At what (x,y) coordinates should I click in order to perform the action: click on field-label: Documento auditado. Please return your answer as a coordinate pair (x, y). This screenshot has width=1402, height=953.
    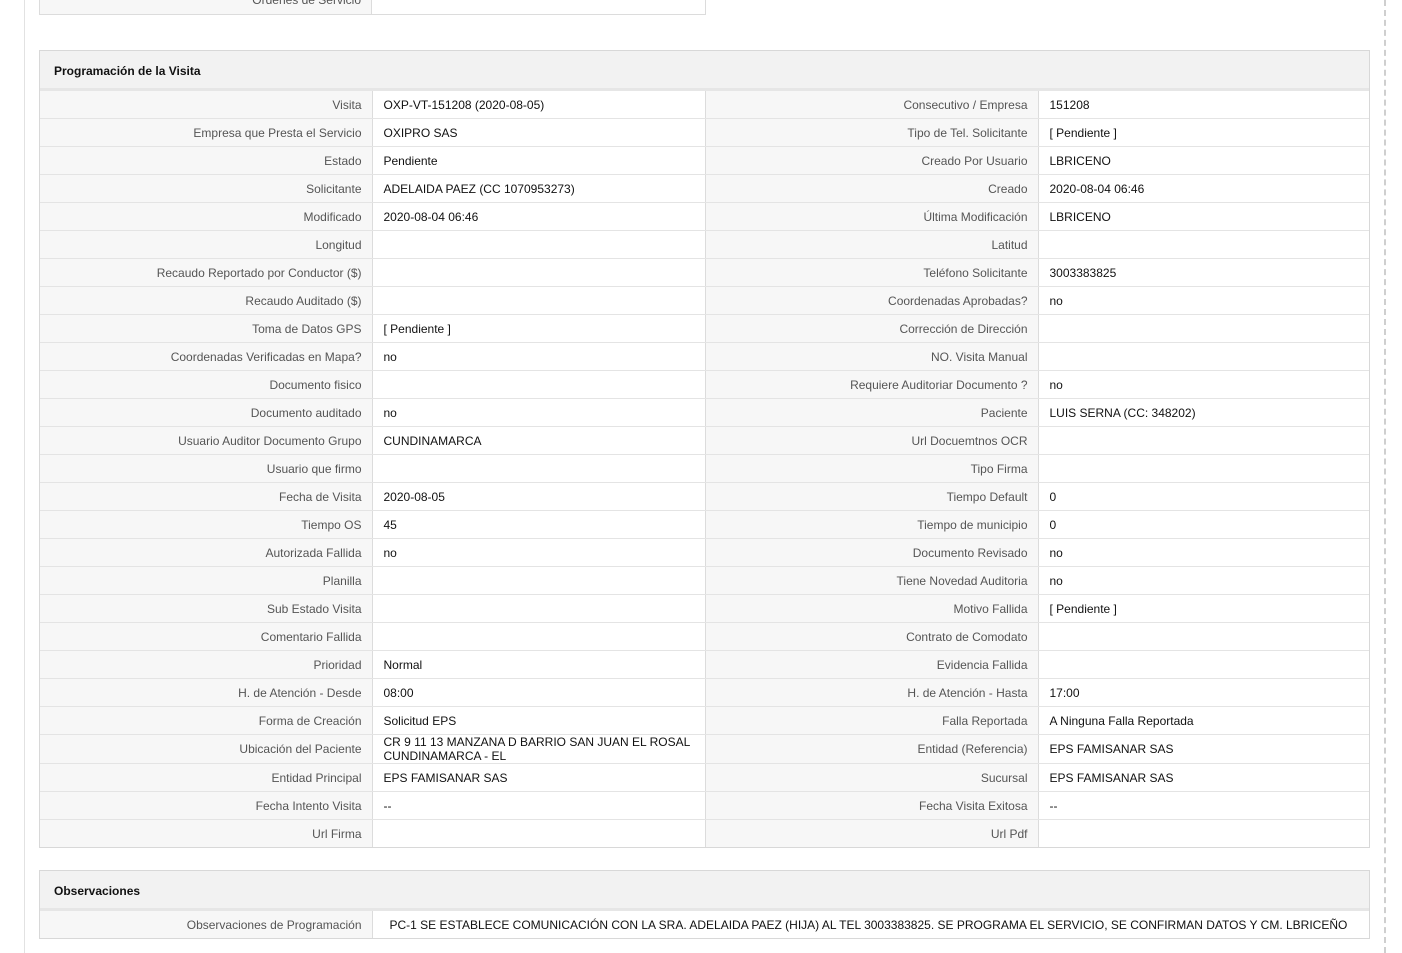
    Looking at the image, I should click on (206, 412).